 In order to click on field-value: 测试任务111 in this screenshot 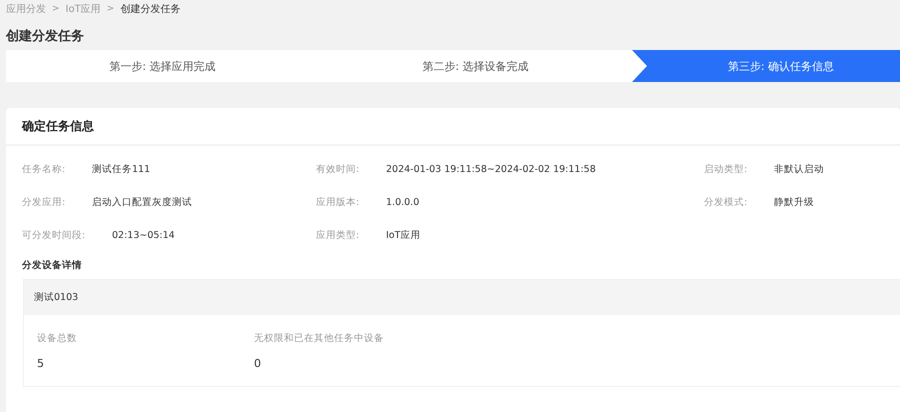, I will do `click(121, 169)`.